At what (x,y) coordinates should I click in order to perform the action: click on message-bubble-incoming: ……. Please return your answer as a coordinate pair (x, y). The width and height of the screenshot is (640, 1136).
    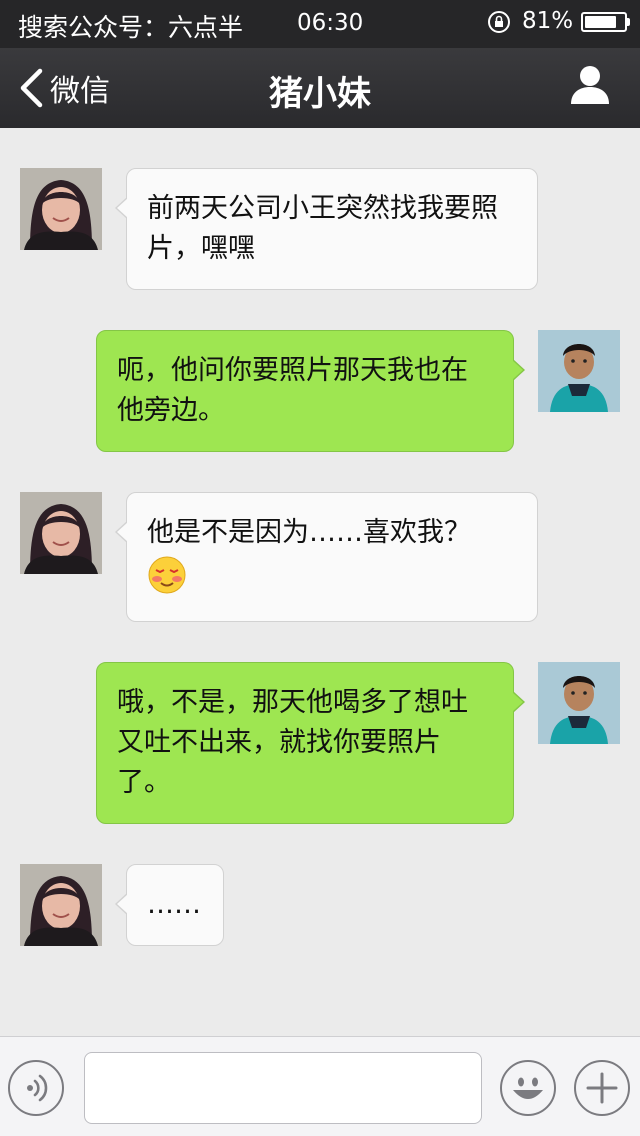
    Looking at the image, I should click on (169, 905).